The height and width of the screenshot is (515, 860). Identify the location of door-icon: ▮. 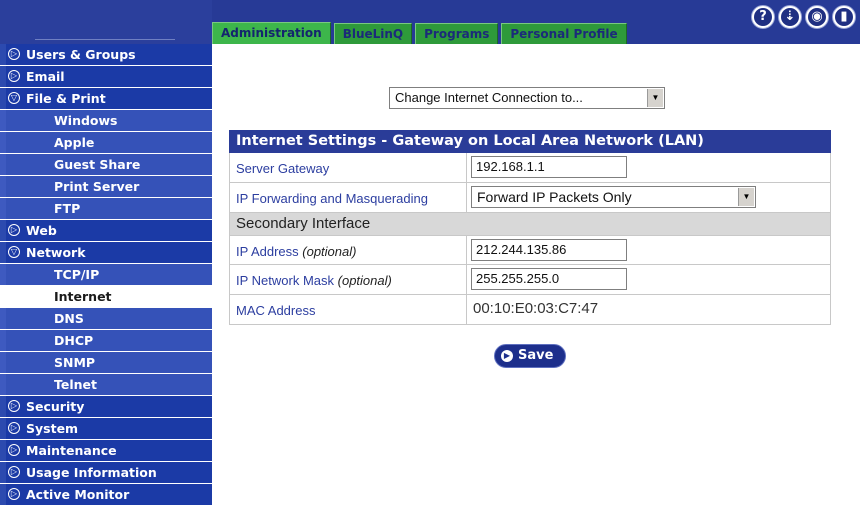
(844, 17).